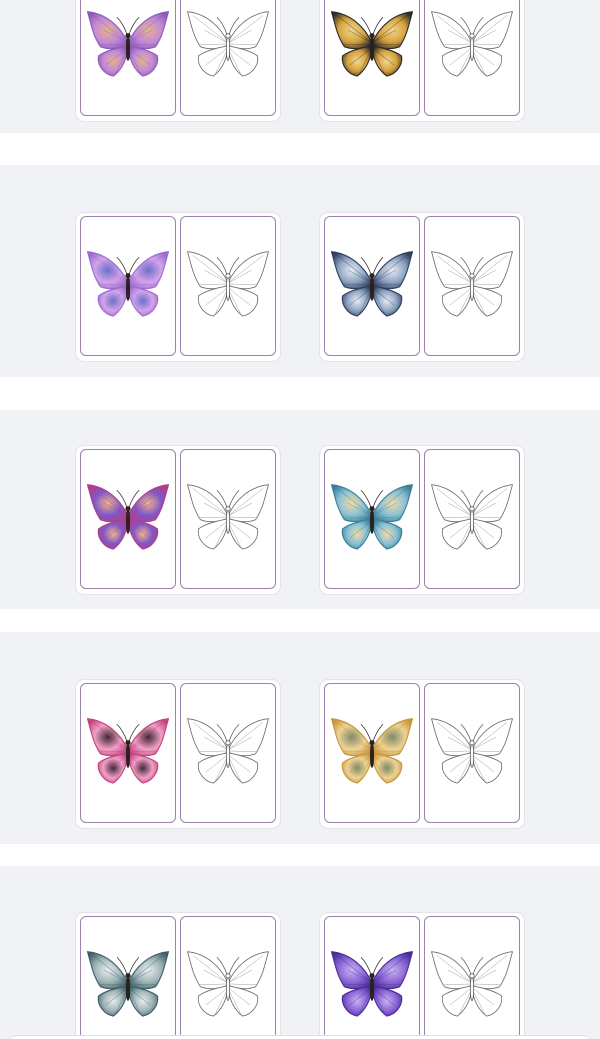 The image size is (600, 1039). What do you see at coordinates (422, 520) in the screenshot?
I see `butterfly-pair-teal-cream` at bounding box center [422, 520].